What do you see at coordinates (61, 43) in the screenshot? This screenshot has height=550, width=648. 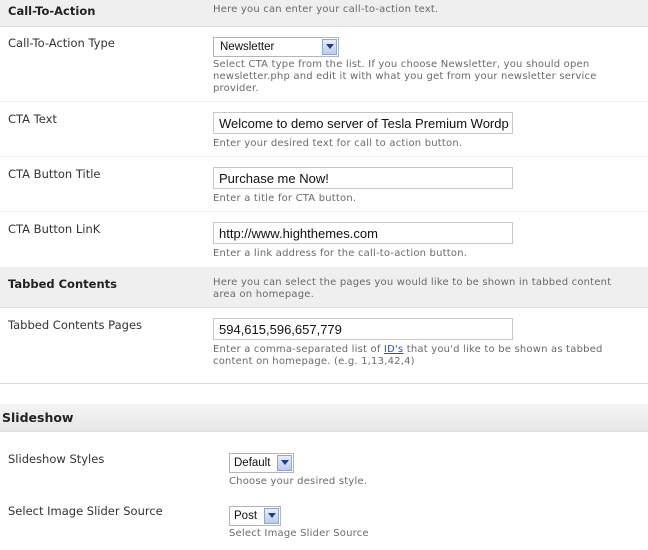 I see `cta-type-label: Call-To-Action Type` at bounding box center [61, 43].